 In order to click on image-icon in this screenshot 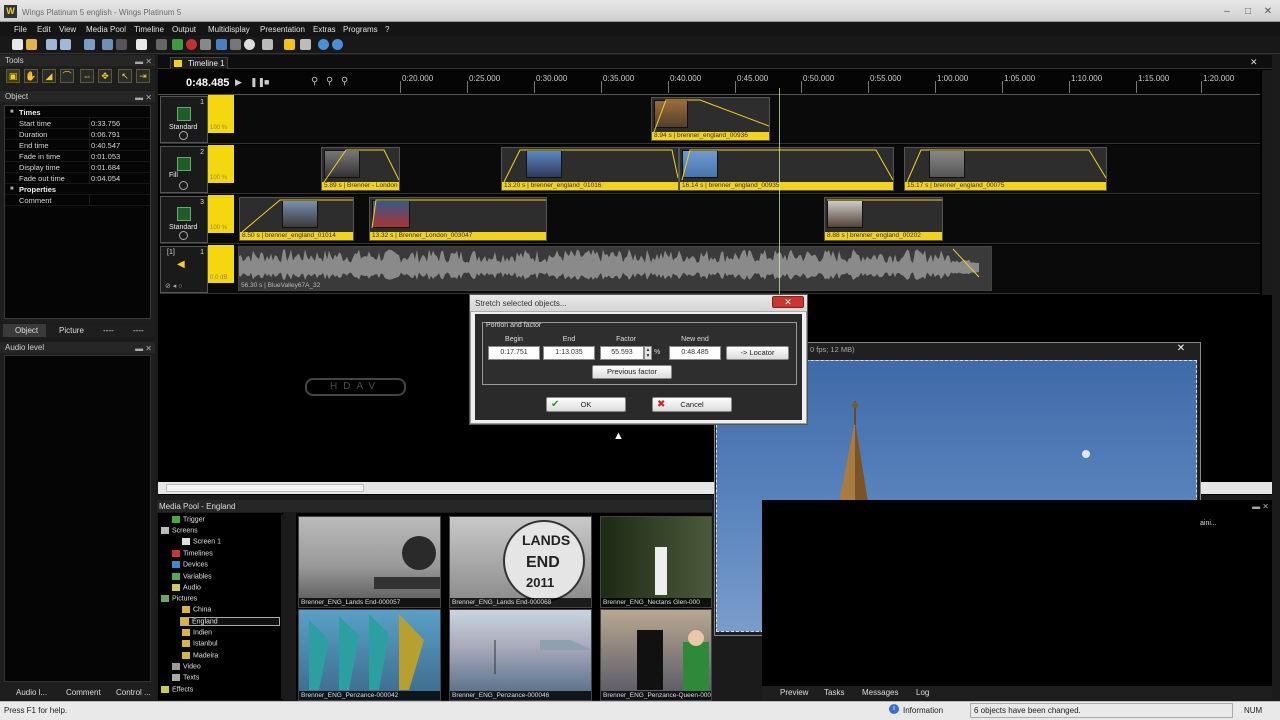, I will do `click(305, 44)`.